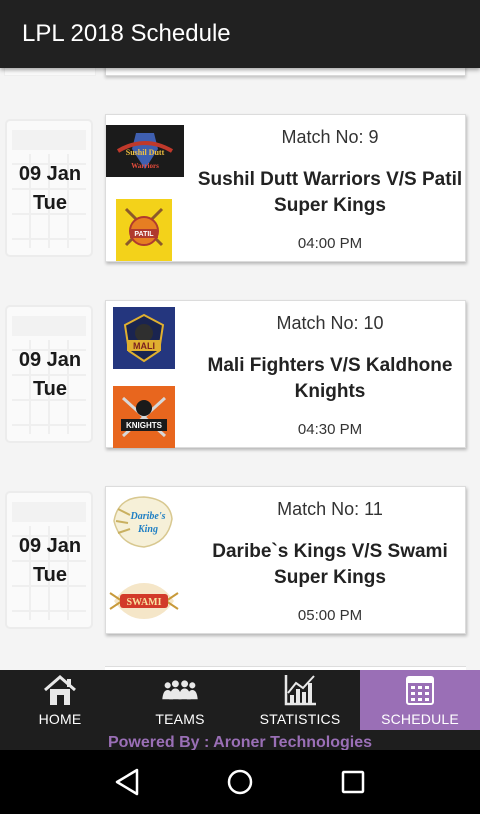 This screenshot has height=814, width=480. I want to click on recents-button, so click(353, 782).